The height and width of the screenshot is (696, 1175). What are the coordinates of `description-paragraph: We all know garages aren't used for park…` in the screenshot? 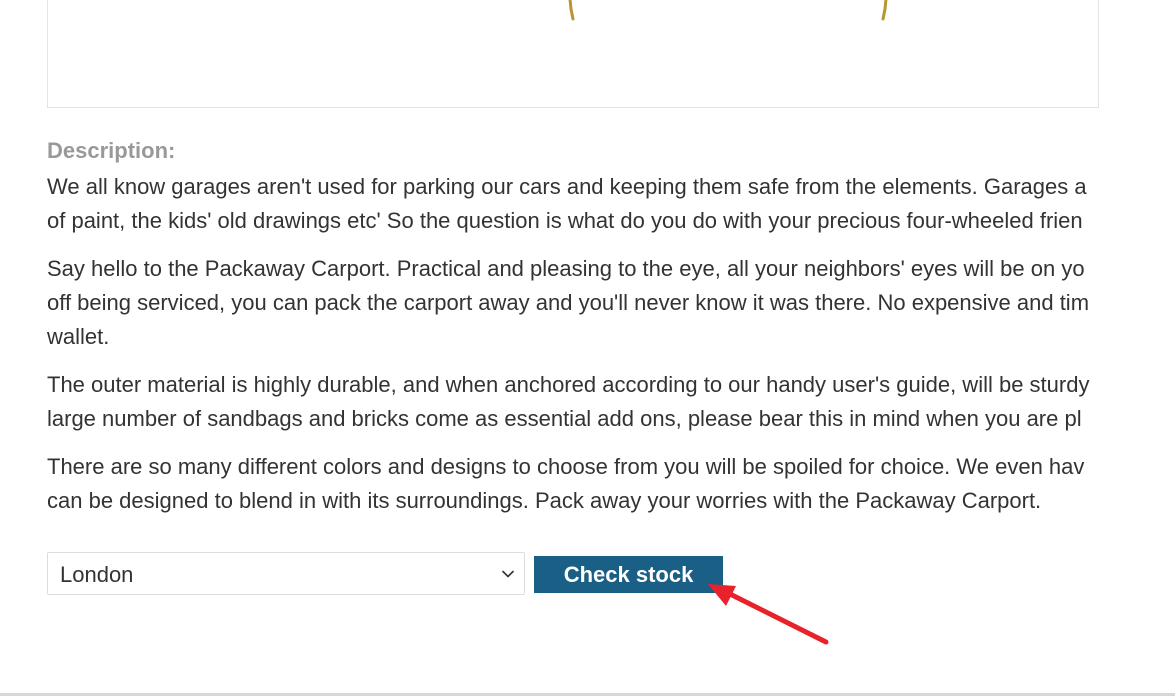 It's located at (611, 204).